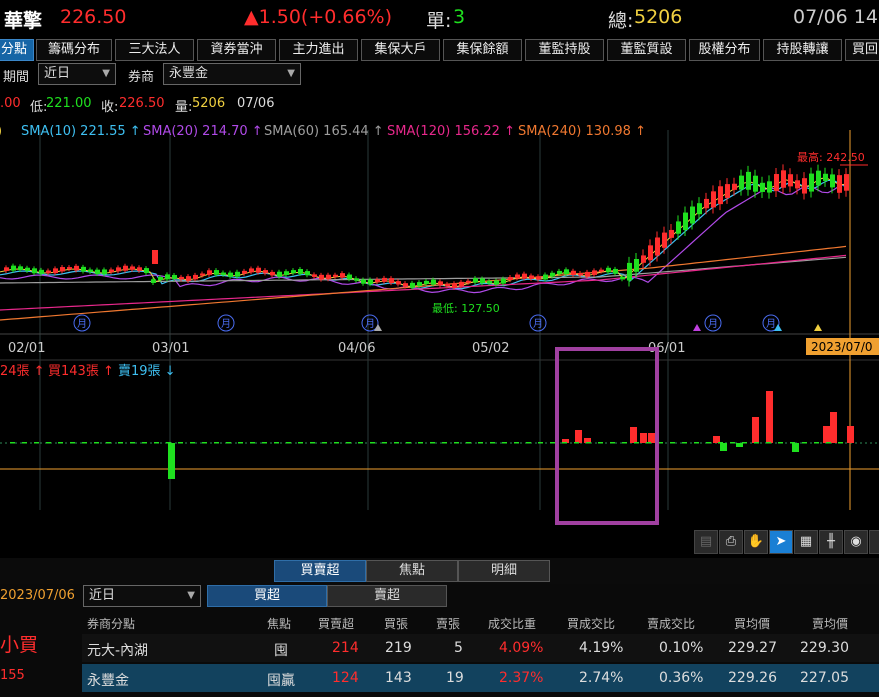 The width and height of the screenshot is (879, 697). Describe the element at coordinates (57, 73) in the screenshot. I see `period-select-value: 近日` at that location.